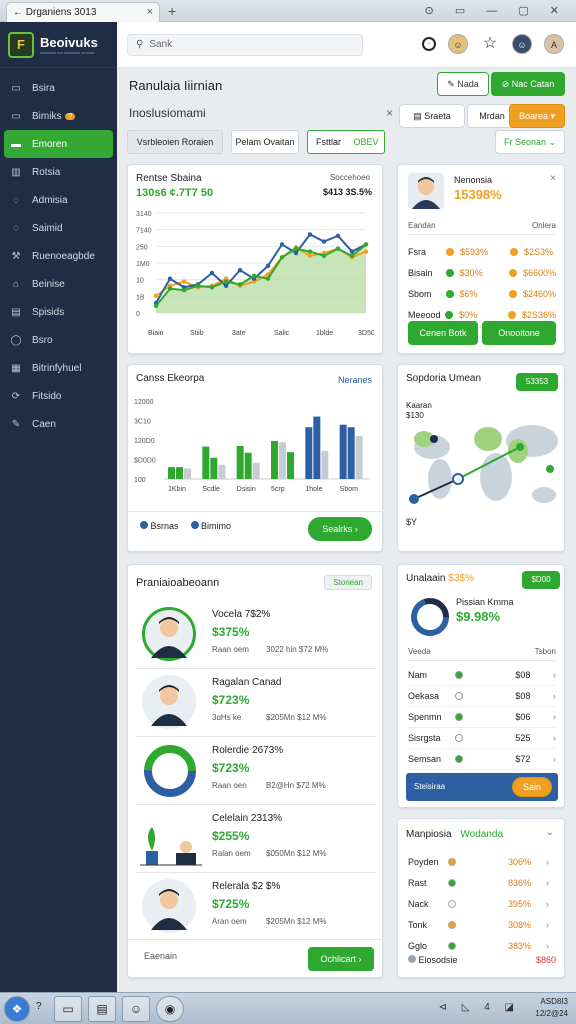  Describe the element at coordinates (296, 717) in the screenshot. I see `list-item-meta2: $205Mn $12 M%` at that location.